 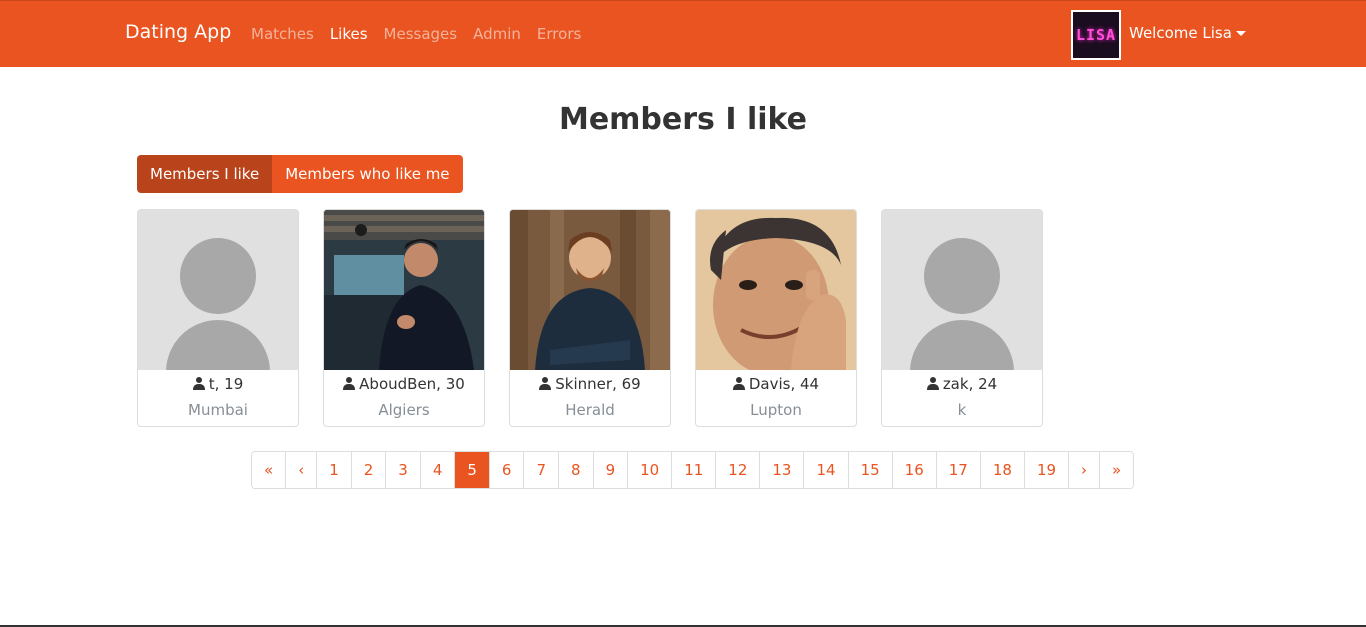 What do you see at coordinates (282, 34) in the screenshot?
I see `nav-link-matches: Matches` at bounding box center [282, 34].